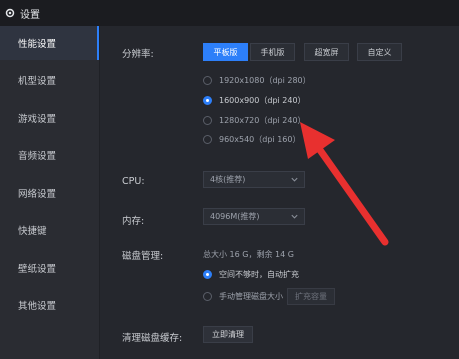 This screenshot has width=459, height=359. I want to click on gear-icon, so click(10, 13).